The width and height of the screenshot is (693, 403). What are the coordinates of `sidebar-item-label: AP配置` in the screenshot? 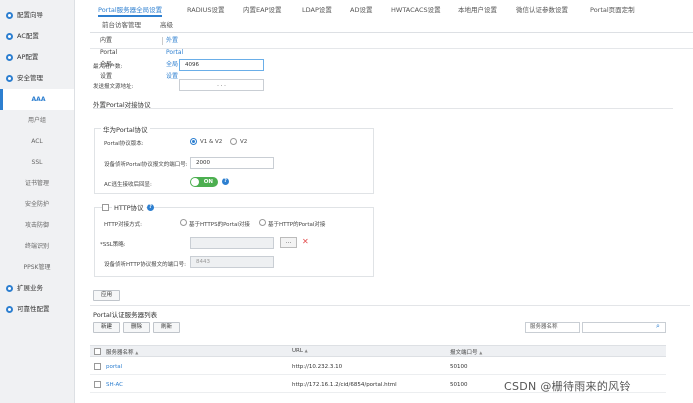 It's located at (28, 57).